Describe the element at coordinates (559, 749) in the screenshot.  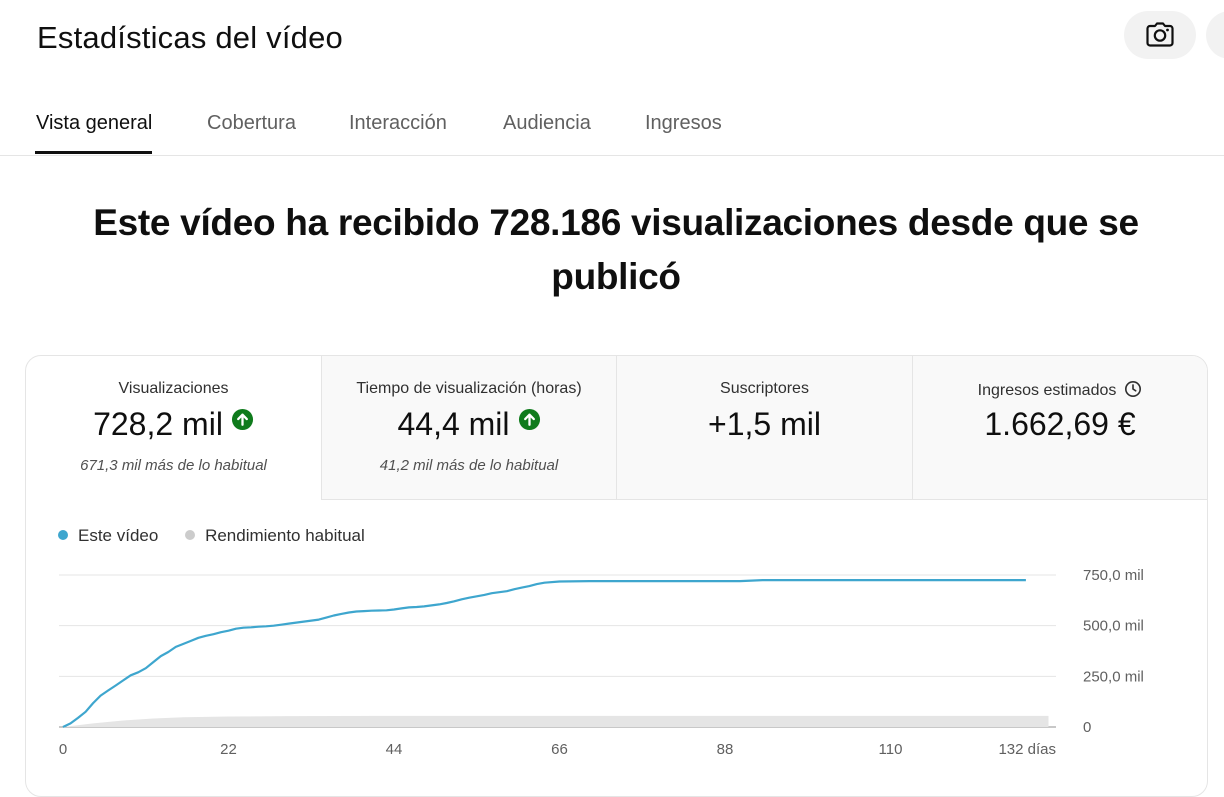
I see `x-tick-label: 66` at that location.